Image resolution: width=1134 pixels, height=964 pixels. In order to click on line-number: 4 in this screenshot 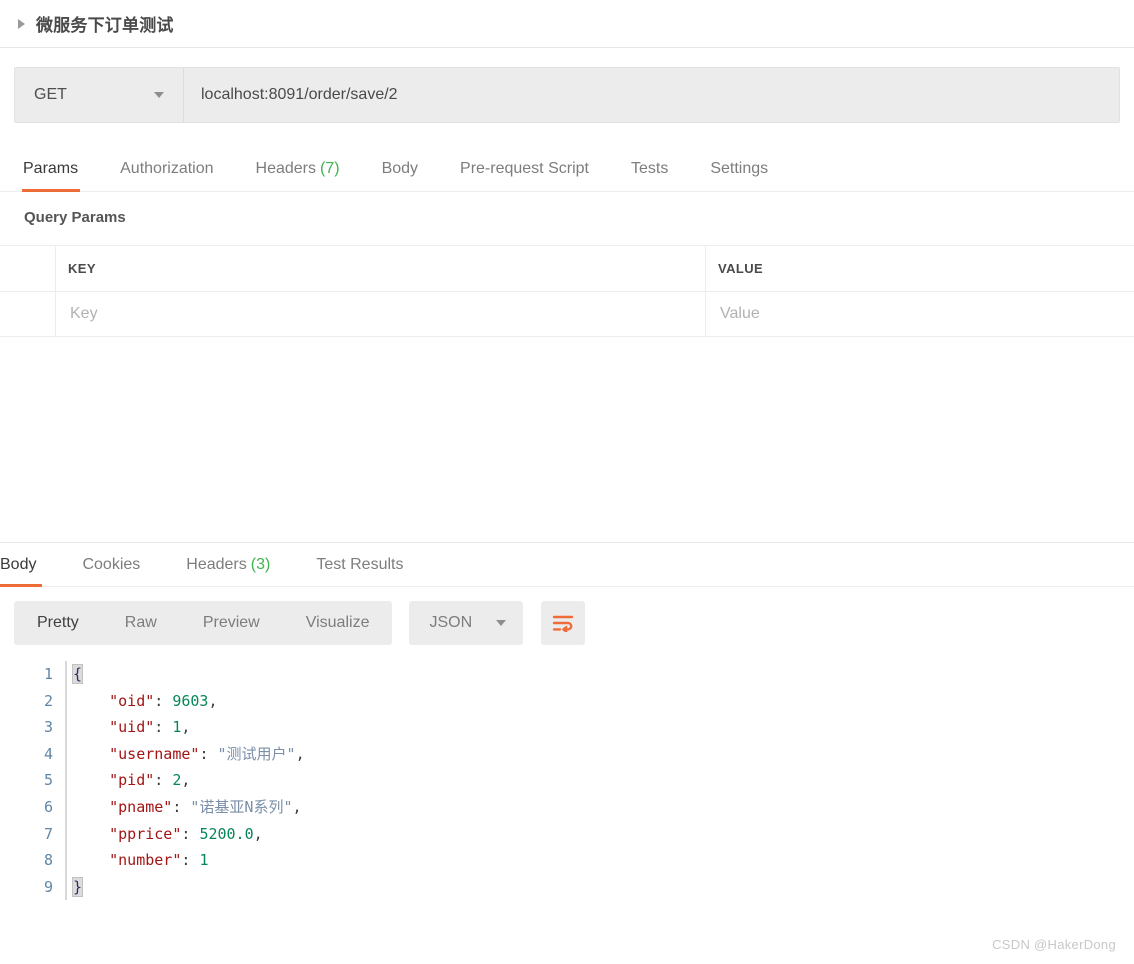, I will do `click(48, 753)`.